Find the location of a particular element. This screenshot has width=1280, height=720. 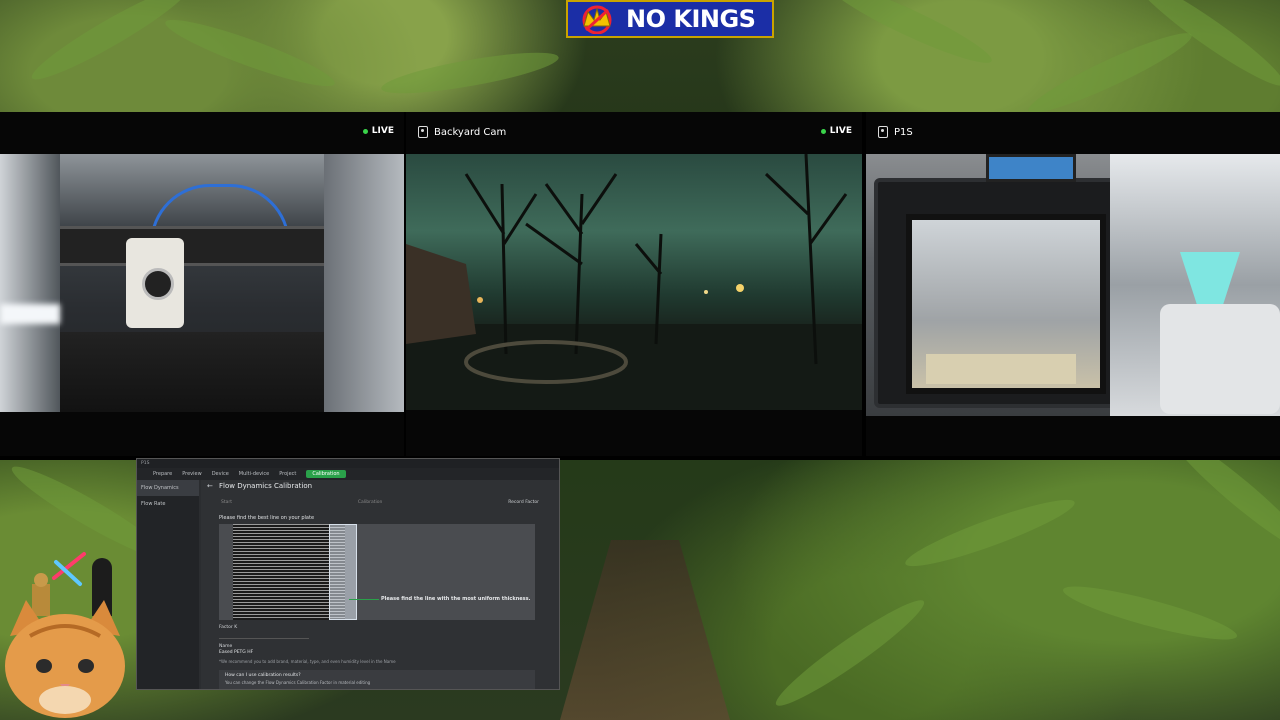

page-title: Flow Dynamics Calibration is located at coordinates (266, 486).